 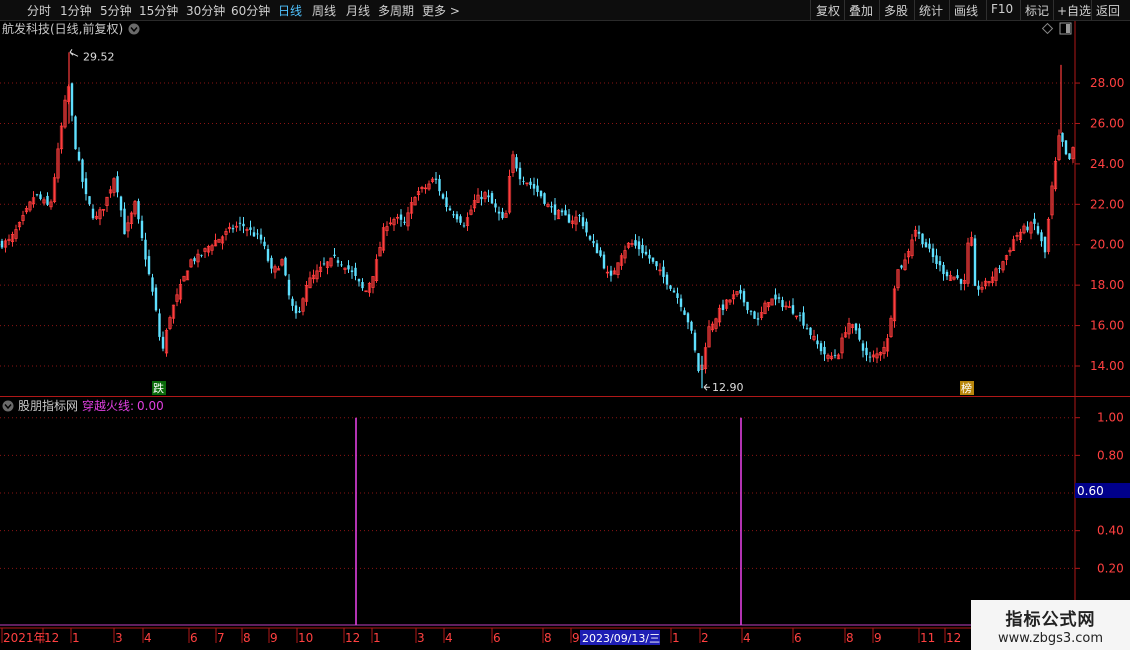 What do you see at coordinates (1107, 164) in the screenshot?
I see `price-tick-label: 24.00` at bounding box center [1107, 164].